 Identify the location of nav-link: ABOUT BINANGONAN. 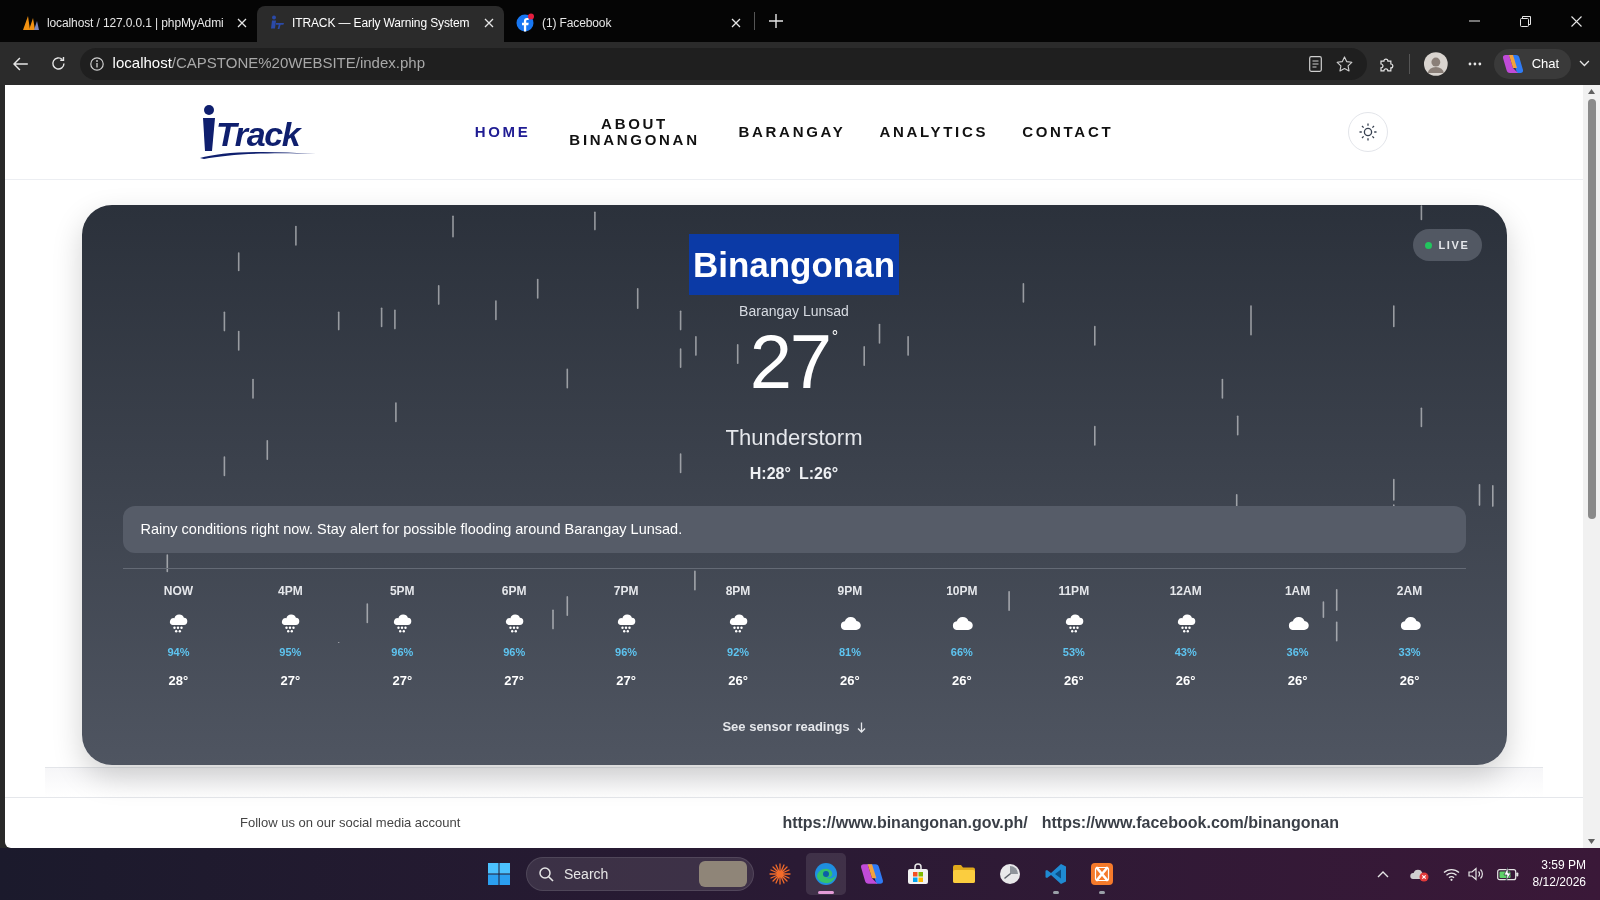
(634, 132).